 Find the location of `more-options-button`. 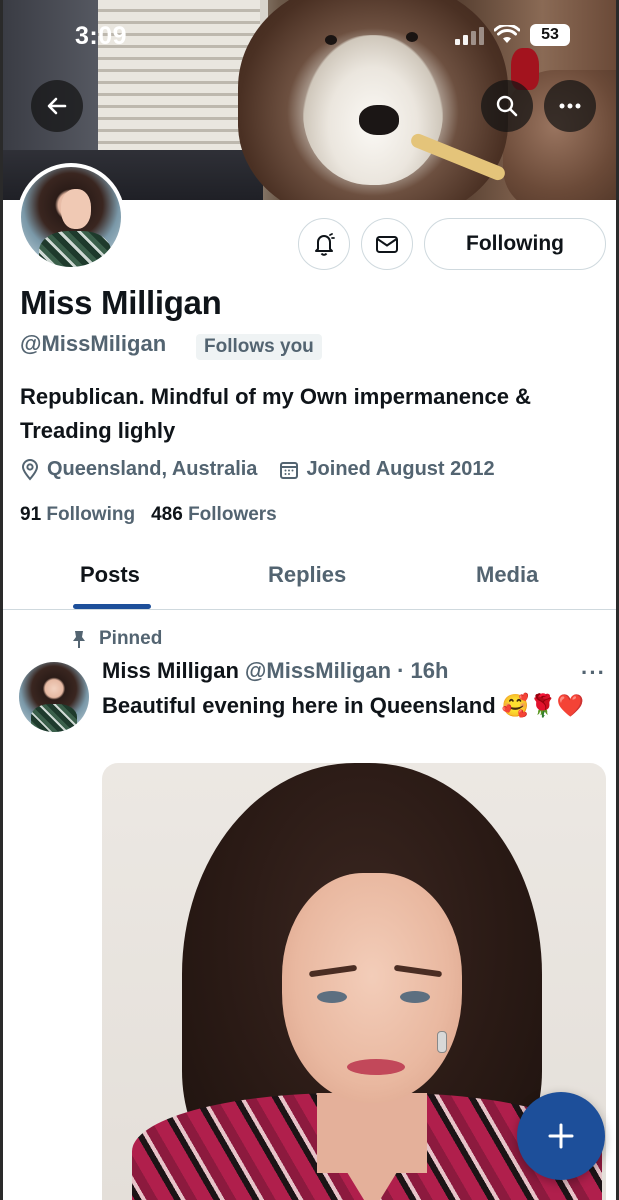

more-options-button is located at coordinates (570, 106).